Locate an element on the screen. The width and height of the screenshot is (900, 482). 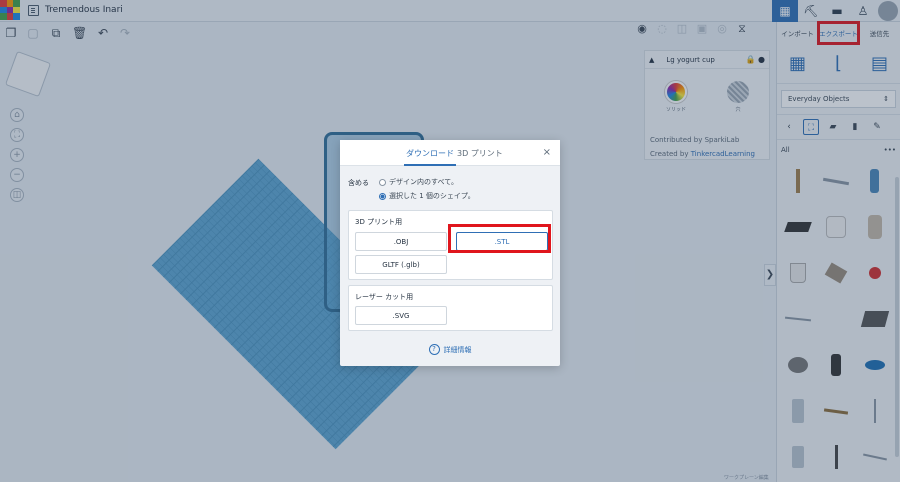
tab-download: ダウンロード is located at coordinates (430, 157).